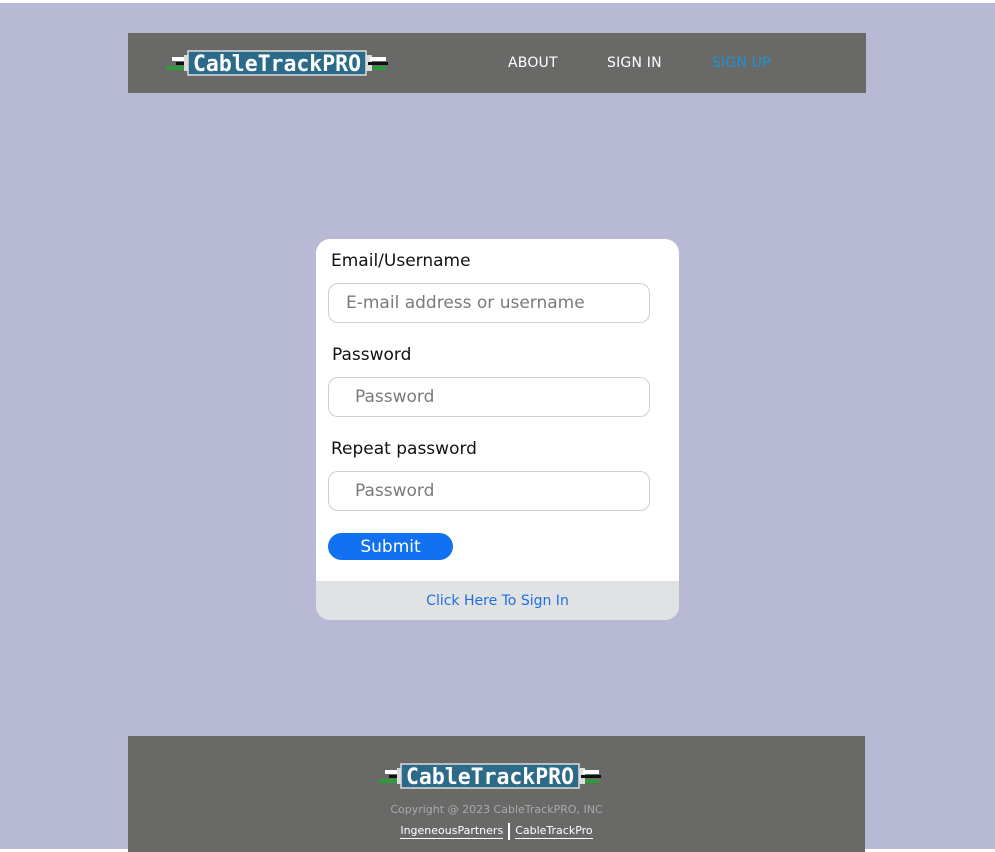 The image size is (995, 852). Describe the element at coordinates (634, 63) in the screenshot. I see `nav-sign-in-link: SIGN IN` at that location.